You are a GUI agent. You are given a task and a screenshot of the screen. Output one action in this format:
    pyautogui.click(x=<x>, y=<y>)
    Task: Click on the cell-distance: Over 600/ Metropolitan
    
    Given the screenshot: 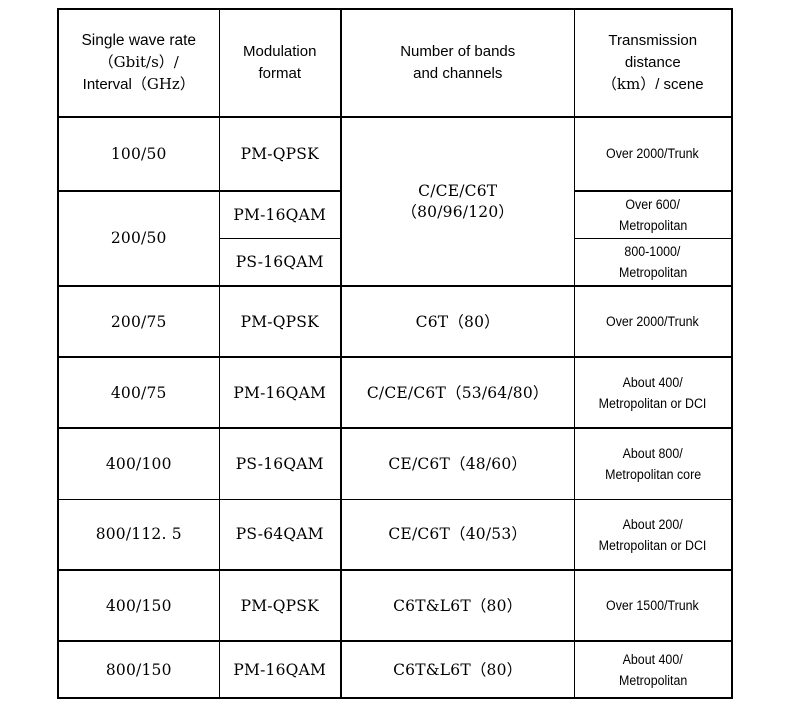 What is the action you would take?
    pyautogui.click(x=653, y=215)
    